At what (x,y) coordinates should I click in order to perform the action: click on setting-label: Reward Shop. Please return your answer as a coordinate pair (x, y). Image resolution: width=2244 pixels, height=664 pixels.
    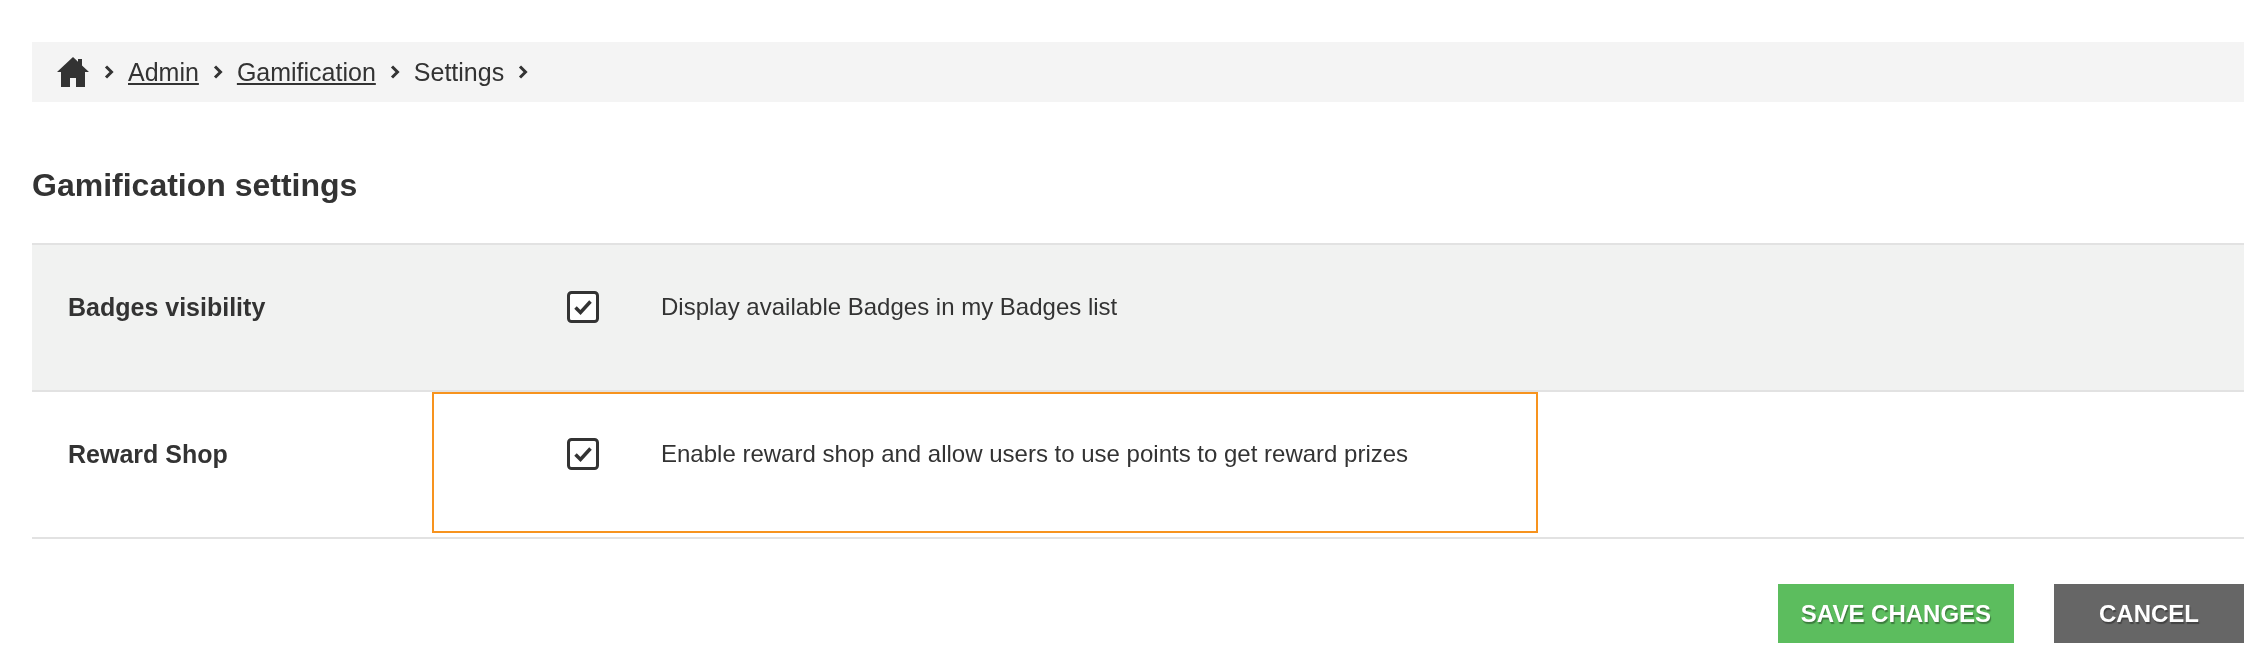
    Looking at the image, I should click on (148, 454).